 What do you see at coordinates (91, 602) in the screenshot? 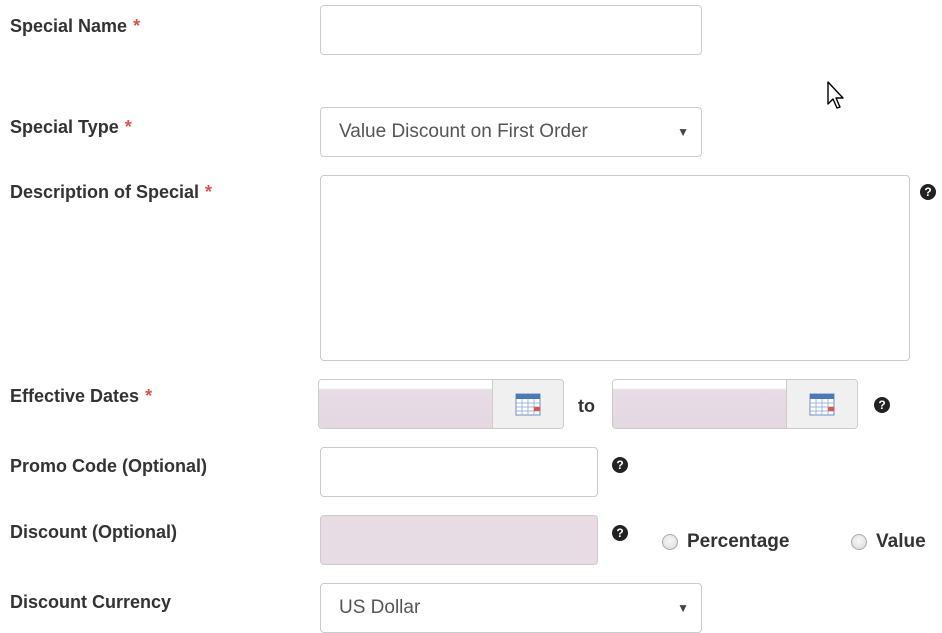
I see `discount-currency-label: Discount Currency` at bounding box center [91, 602].